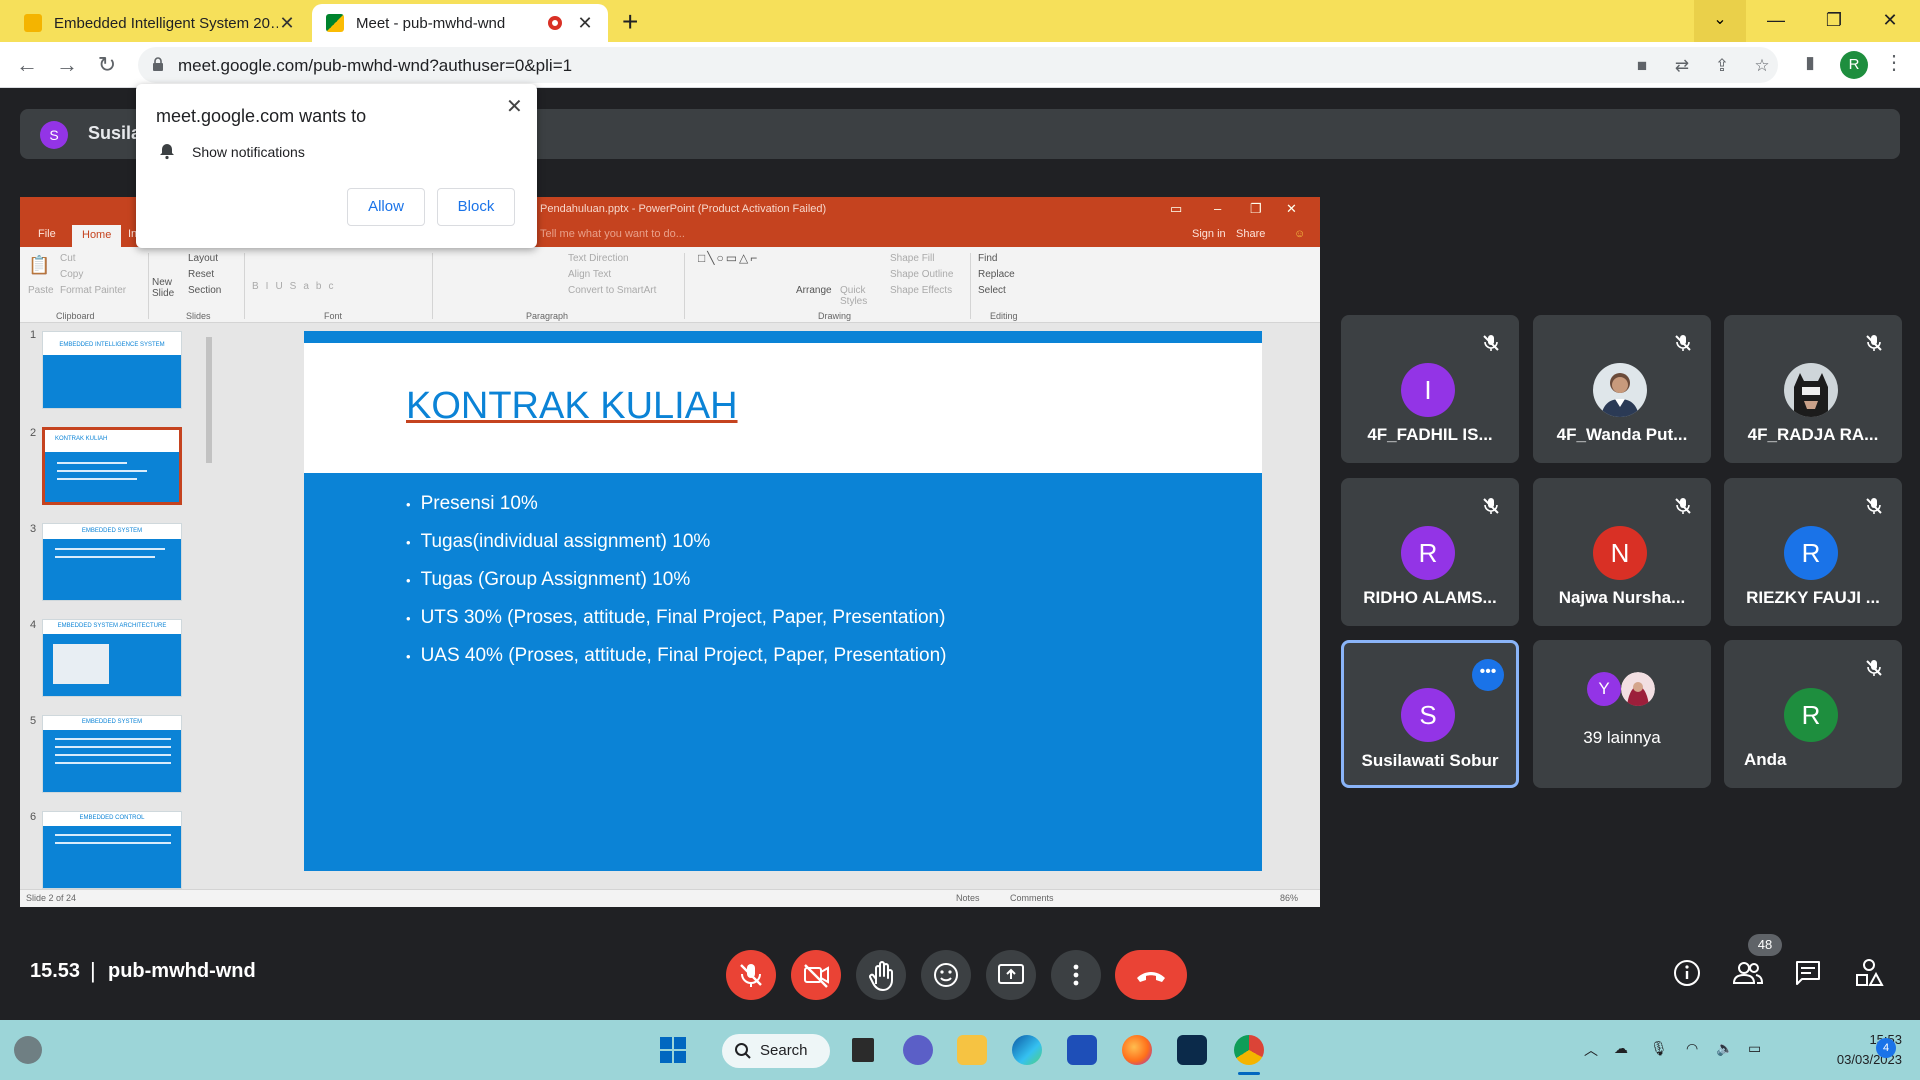 Image resolution: width=1920 pixels, height=1080 pixels. I want to click on tab-embedded-system: Embedded Intelligent System 20… ✕, so click(160, 23).